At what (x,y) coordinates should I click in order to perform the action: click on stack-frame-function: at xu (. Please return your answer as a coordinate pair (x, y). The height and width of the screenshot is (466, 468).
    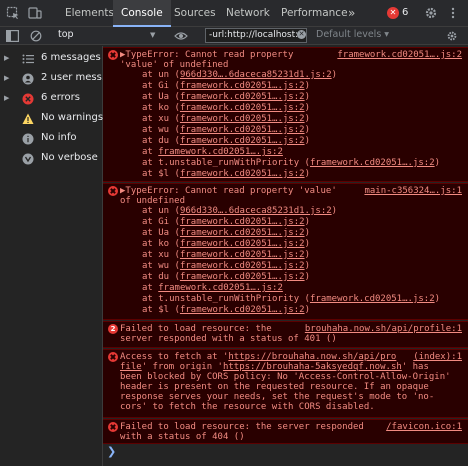
    Looking at the image, I should click on (161, 119).